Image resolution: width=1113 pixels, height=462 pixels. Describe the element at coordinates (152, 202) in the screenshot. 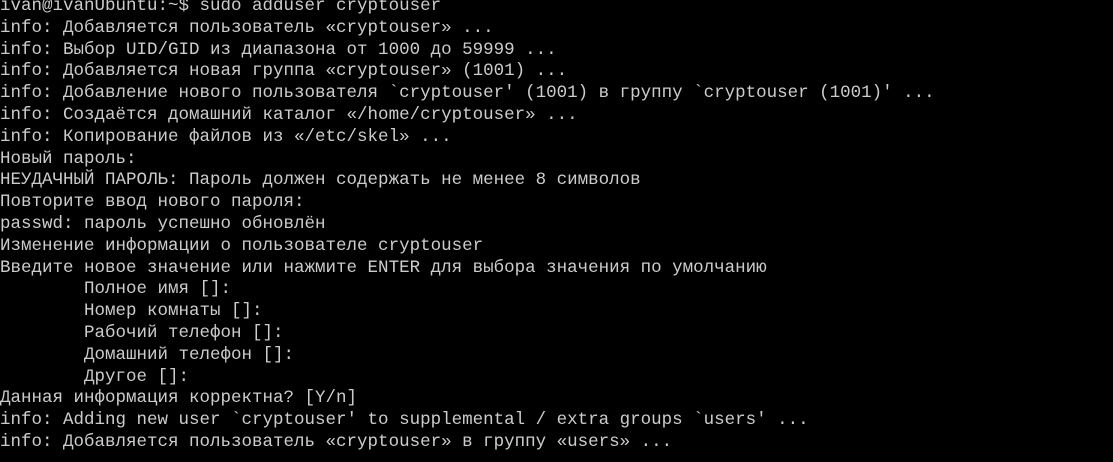

I see `terminal-line: Повторите ввод нового пароля:` at that location.